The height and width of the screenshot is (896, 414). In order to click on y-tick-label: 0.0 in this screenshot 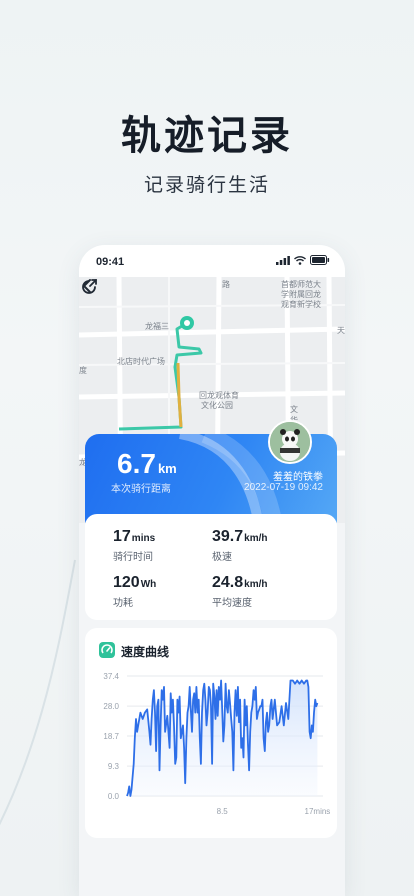, I will do `click(114, 796)`.